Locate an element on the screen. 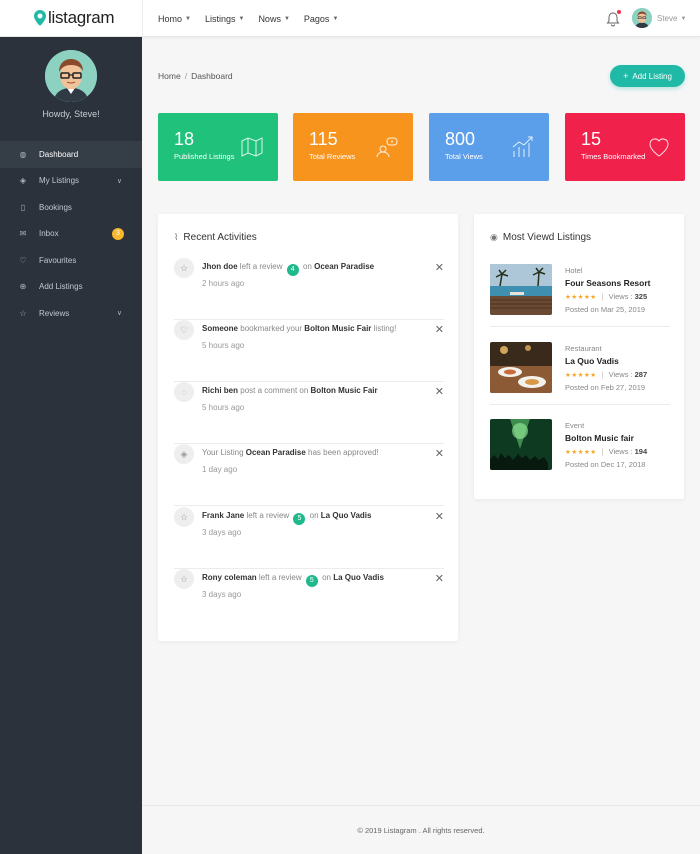 The image size is (700, 854). stat-label: Total Reviews is located at coordinates (332, 156).